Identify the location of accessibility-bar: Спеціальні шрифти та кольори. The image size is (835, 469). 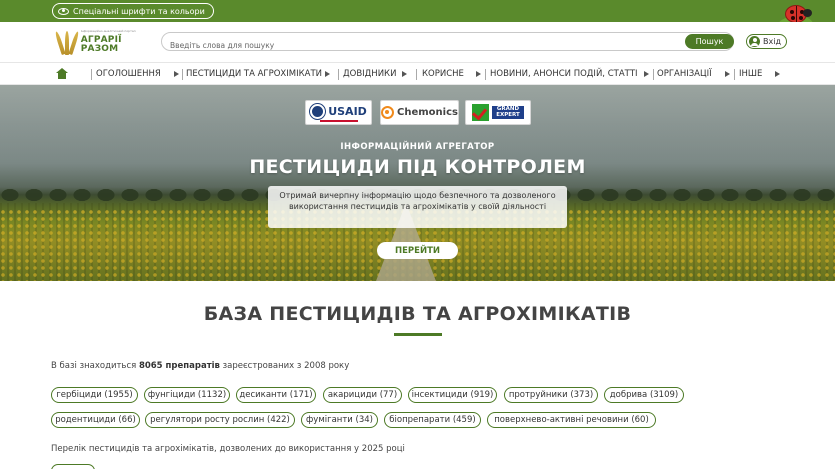
(417, 11).